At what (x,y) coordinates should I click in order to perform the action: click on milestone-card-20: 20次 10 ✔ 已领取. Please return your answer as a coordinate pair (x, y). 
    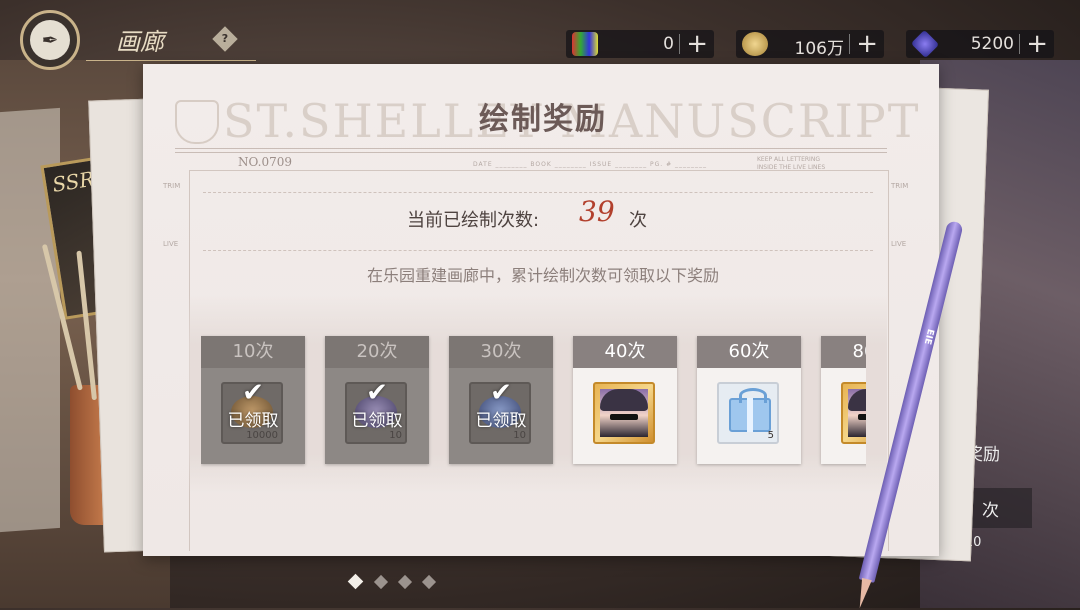
    Looking at the image, I should click on (377, 400).